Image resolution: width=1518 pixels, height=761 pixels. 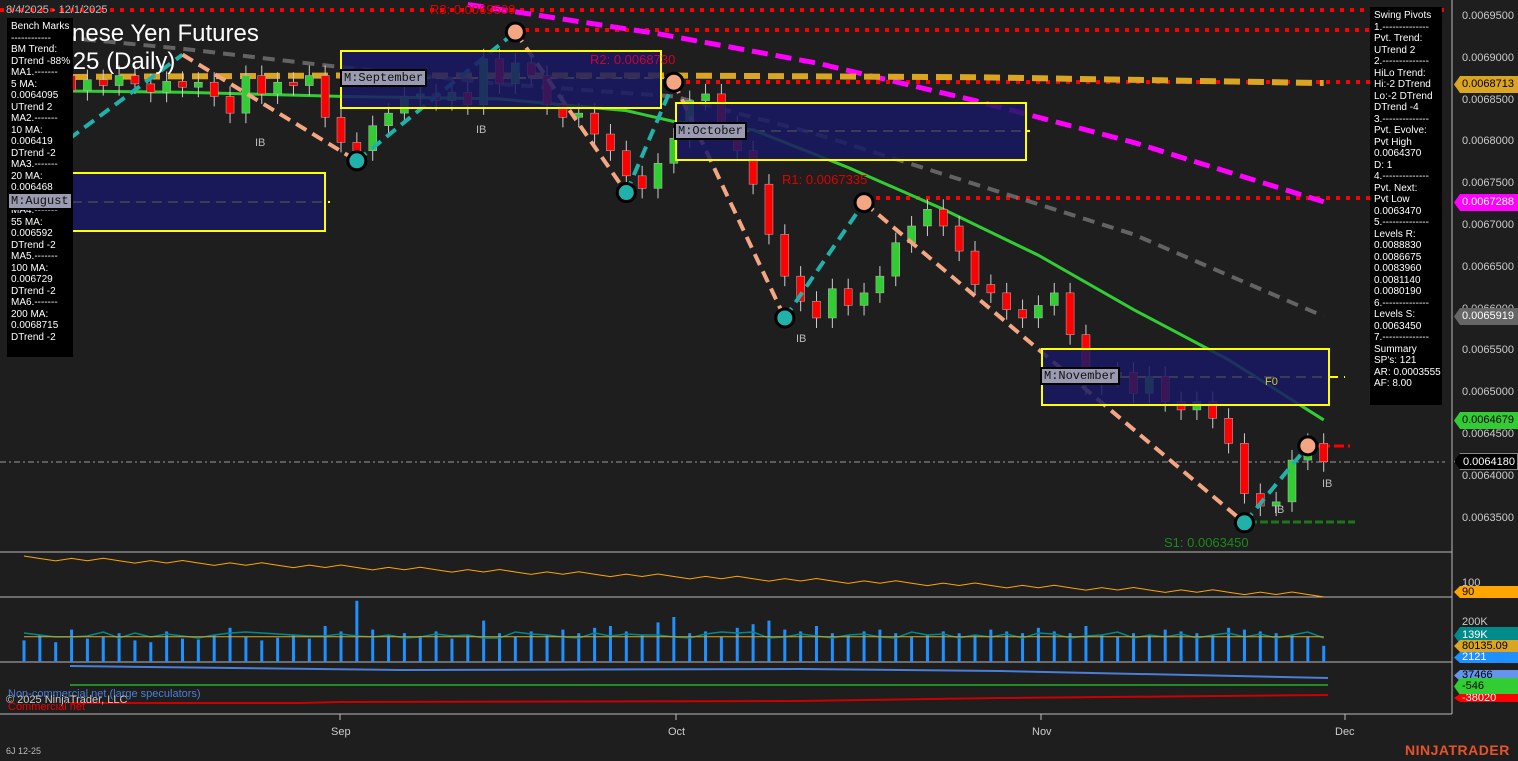 What do you see at coordinates (1401, 303) in the screenshot?
I see `swing-pivots-line: 6.--------------` at bounding box center [1401, 303].